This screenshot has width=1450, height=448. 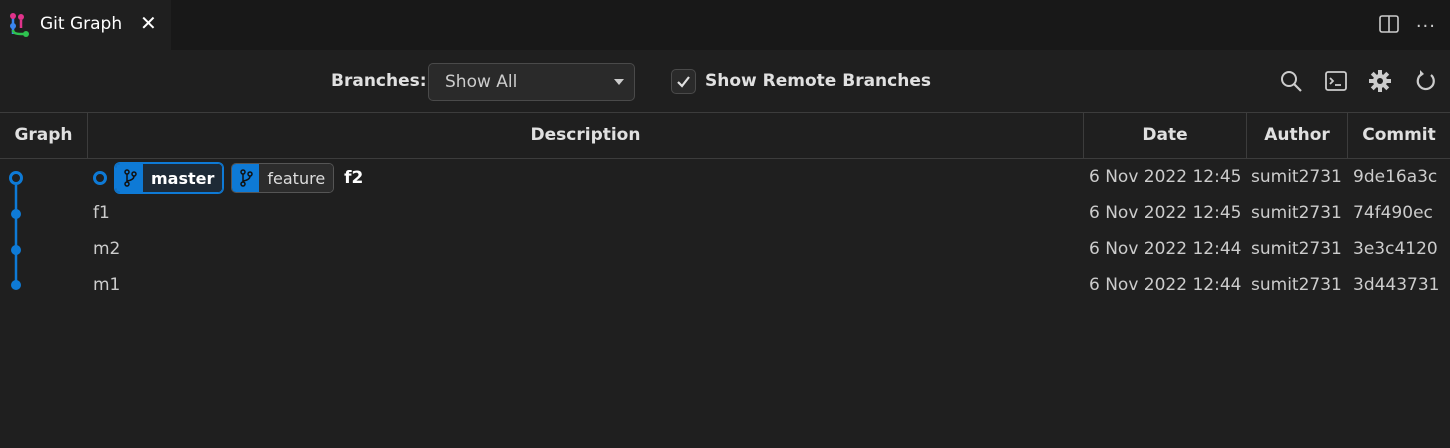 I want to click on commit-hash: 74f490ec, so click(x=1393, y=213).